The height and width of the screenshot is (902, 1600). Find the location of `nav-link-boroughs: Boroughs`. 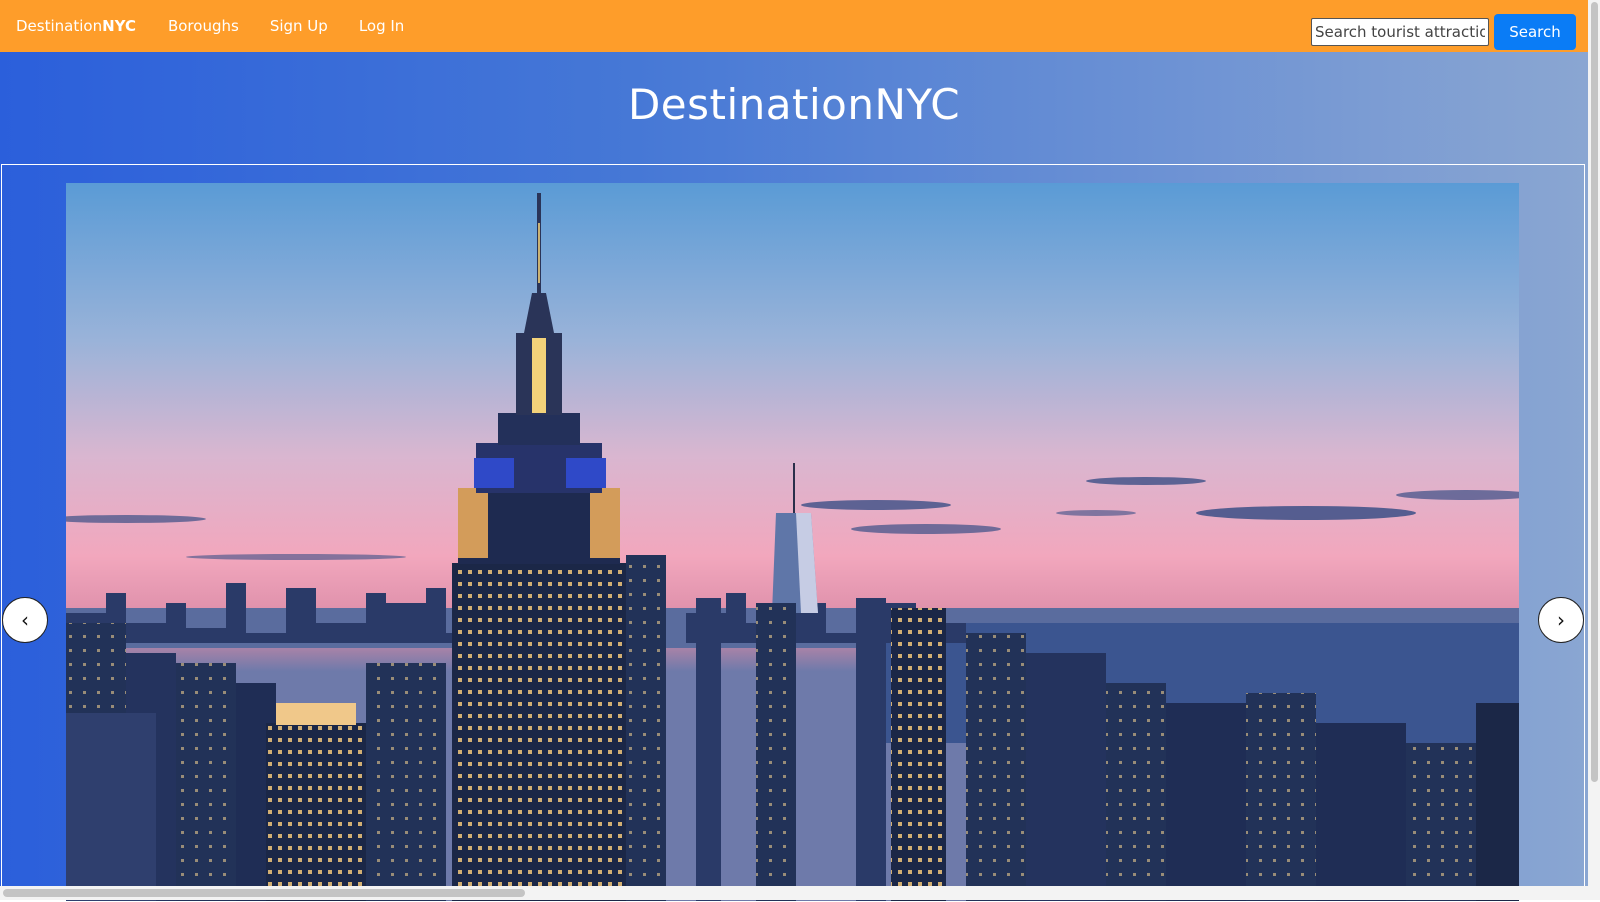

nav-link-boroughs: Boroughs is located at coordinates (203, 26).